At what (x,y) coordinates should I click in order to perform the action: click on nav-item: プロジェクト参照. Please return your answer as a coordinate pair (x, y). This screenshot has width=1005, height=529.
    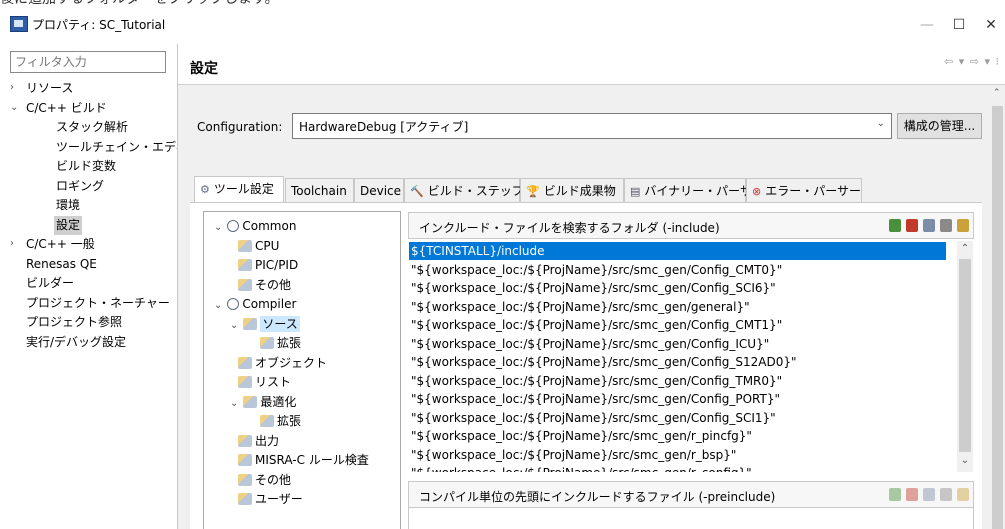
    Looking at the image, I should click on (74, 322).